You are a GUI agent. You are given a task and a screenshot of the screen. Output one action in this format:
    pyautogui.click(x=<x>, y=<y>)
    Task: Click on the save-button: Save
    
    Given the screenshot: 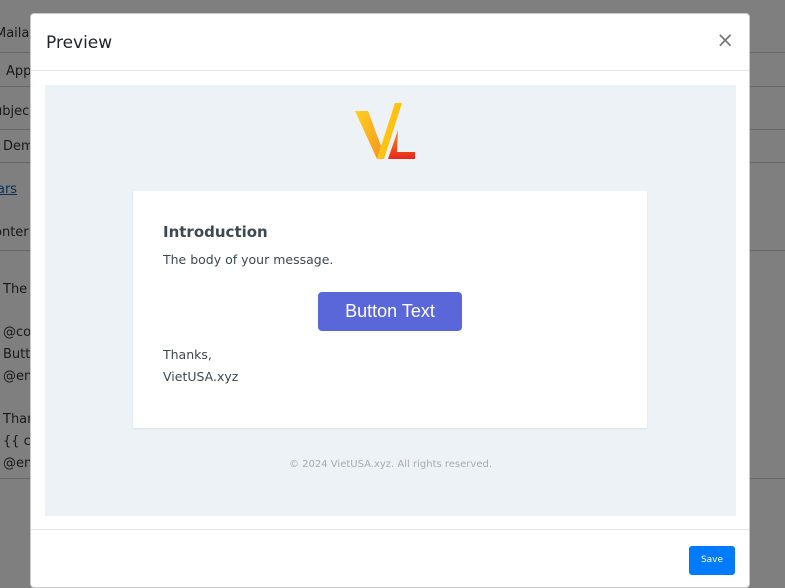 What is the action you would take?
    pyautogui.click(x=712, y=560)
    